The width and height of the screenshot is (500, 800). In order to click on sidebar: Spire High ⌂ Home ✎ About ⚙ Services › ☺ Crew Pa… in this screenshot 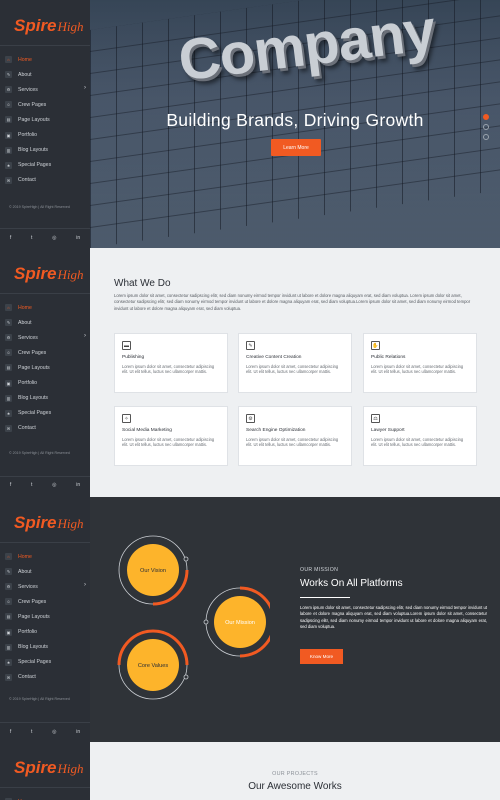, I will do `click(45, 124)`.